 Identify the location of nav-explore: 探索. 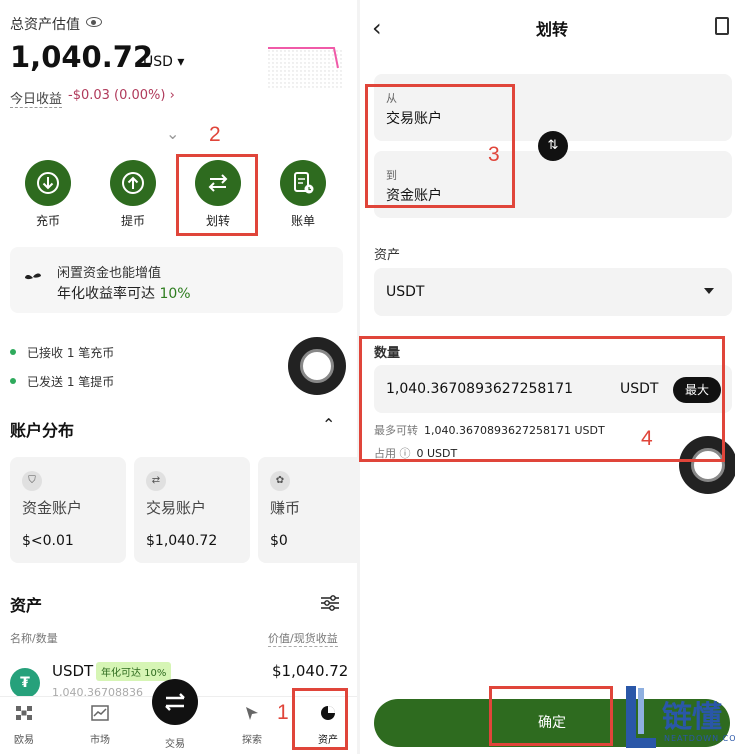
(252, 725).